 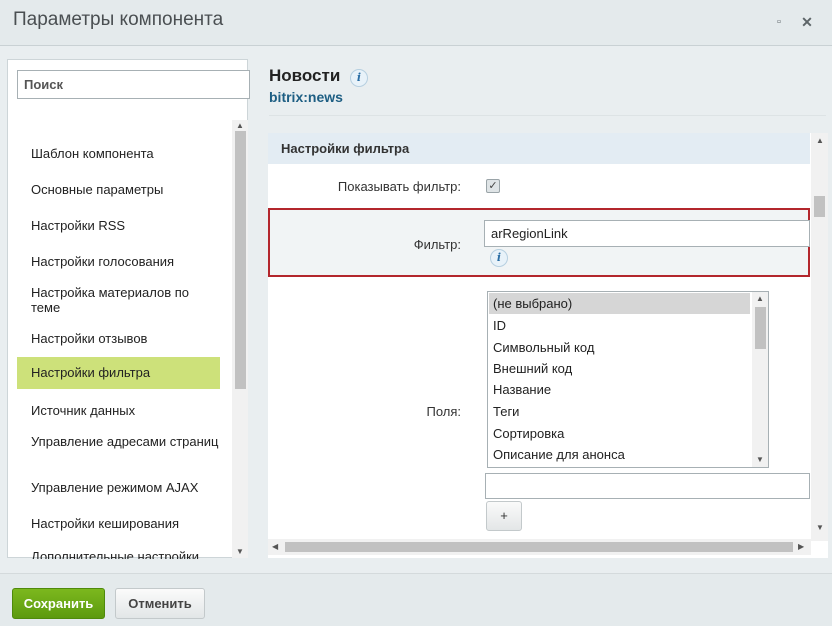 What do you see at coordinates (118, 338) in the screenshot?
I see `sidebar-item-reviews: Настройки отзывов` at bounding box center [118, 338].